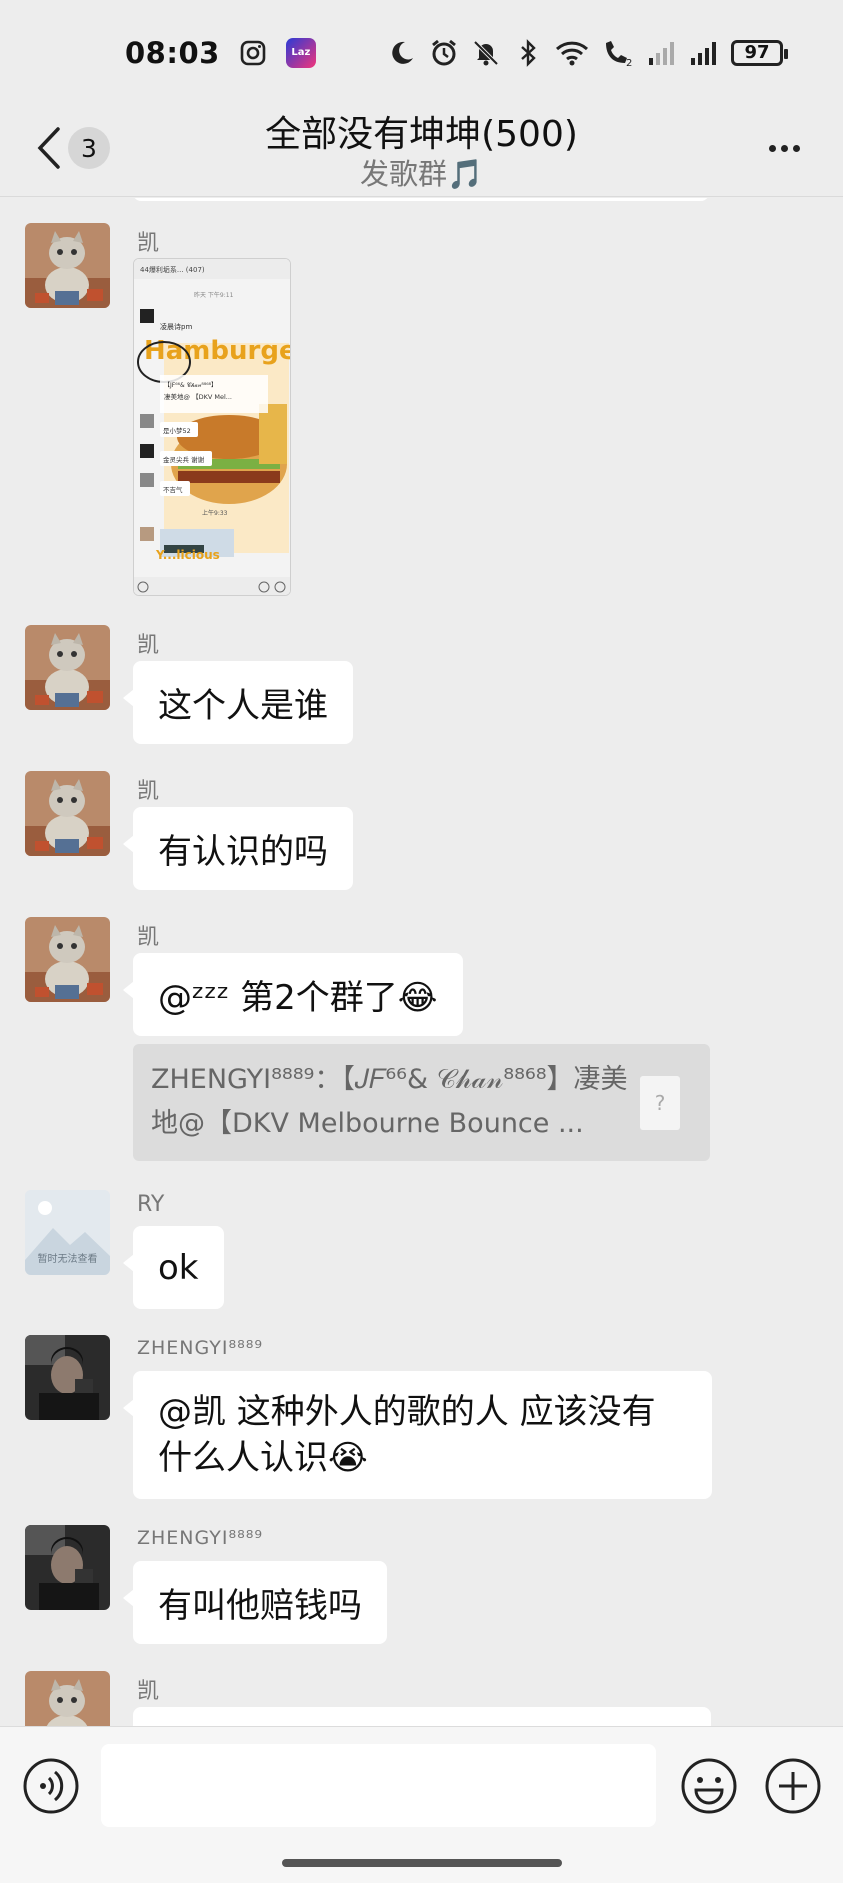 This screenshot has height=1883, width=843. What do you see at coordinates (486, 52) in the screenshot?
I see `mute-bell-icon` at bounding box center [486, 52].